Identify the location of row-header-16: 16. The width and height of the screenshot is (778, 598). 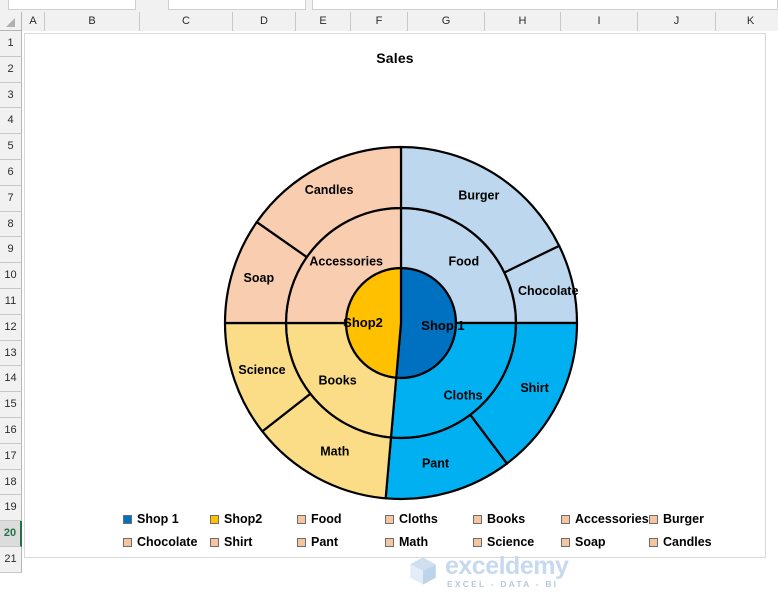
(11, 431).